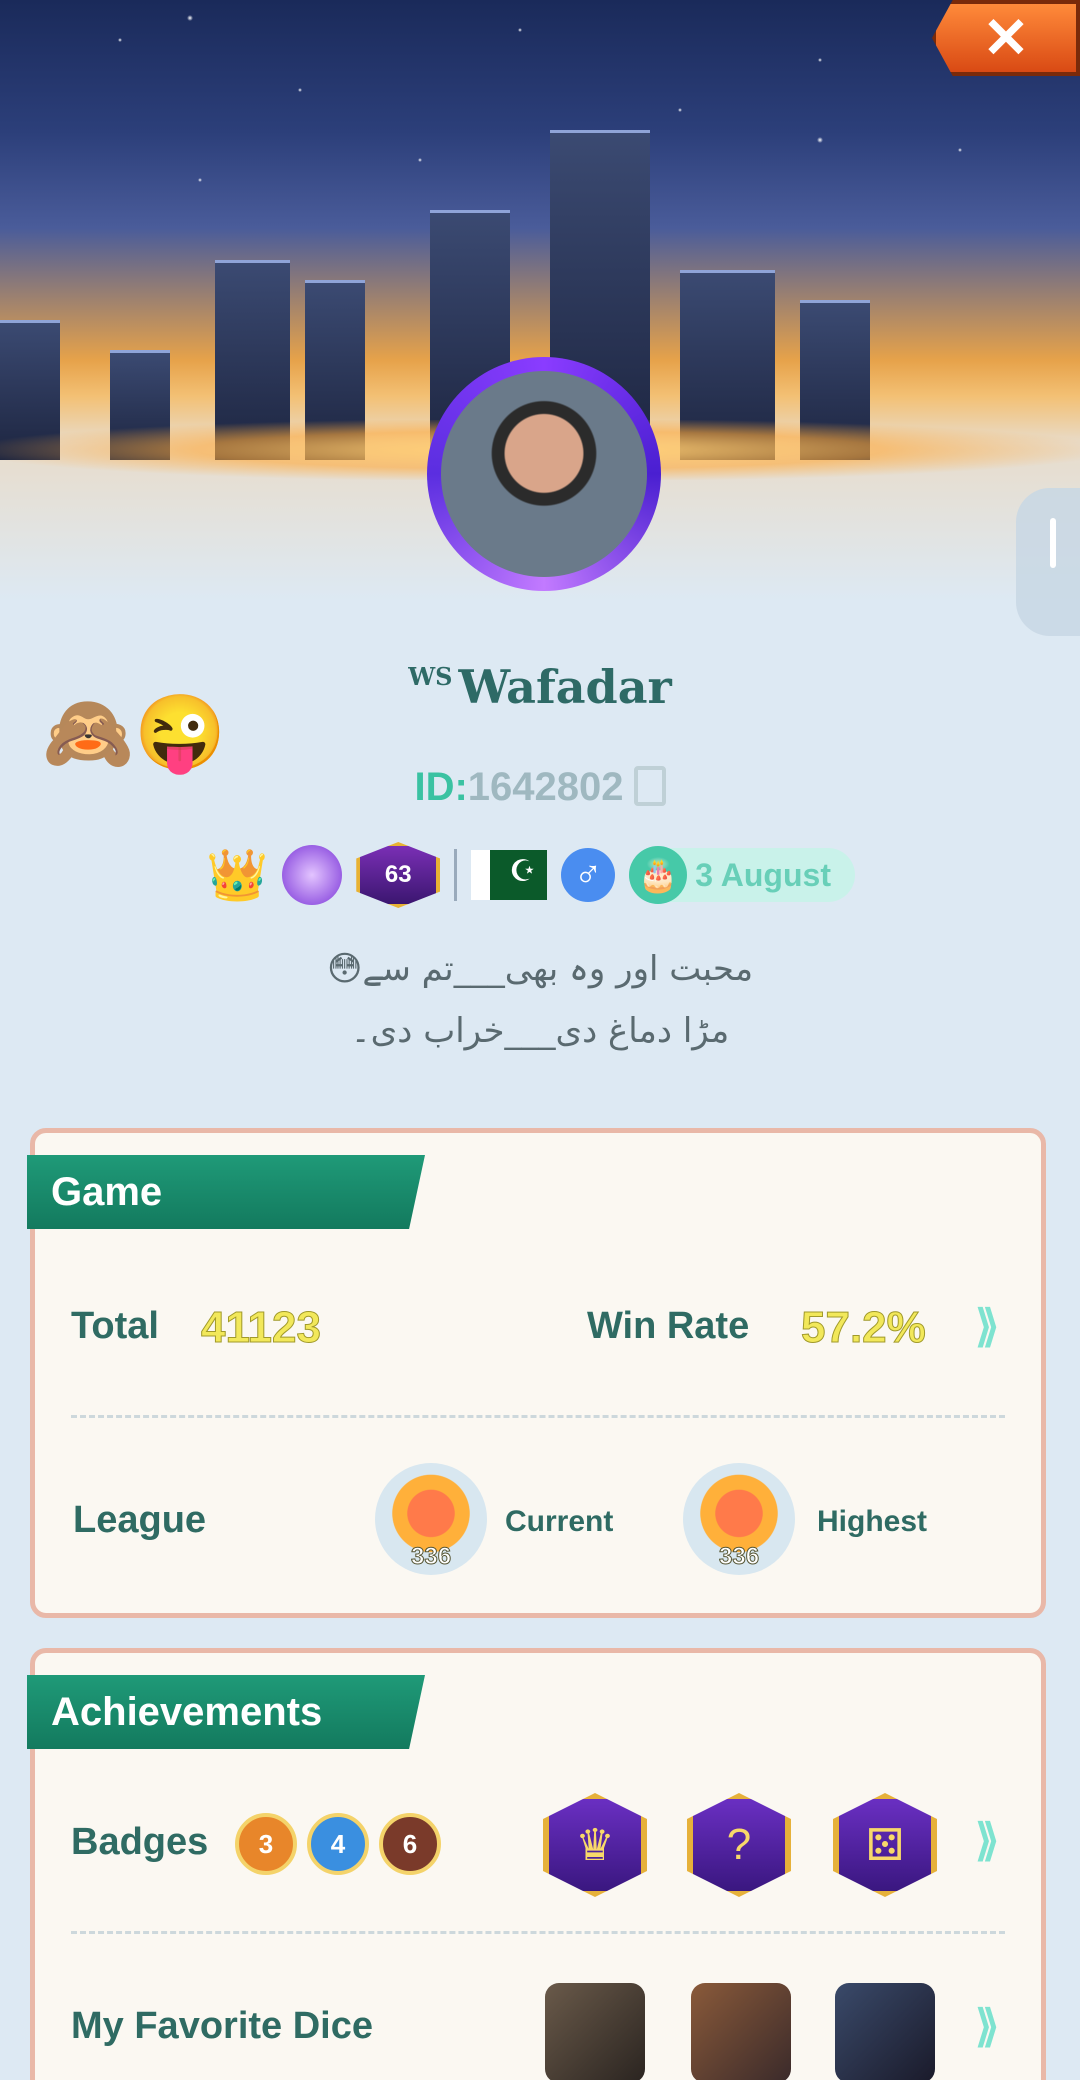 Image resolution: width=1080 pixels, height=2080 pixels. I want to click on level-value: 63, so click(398, 874).